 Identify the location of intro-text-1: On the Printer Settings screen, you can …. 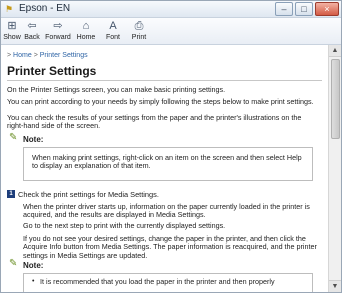
(116, 89).